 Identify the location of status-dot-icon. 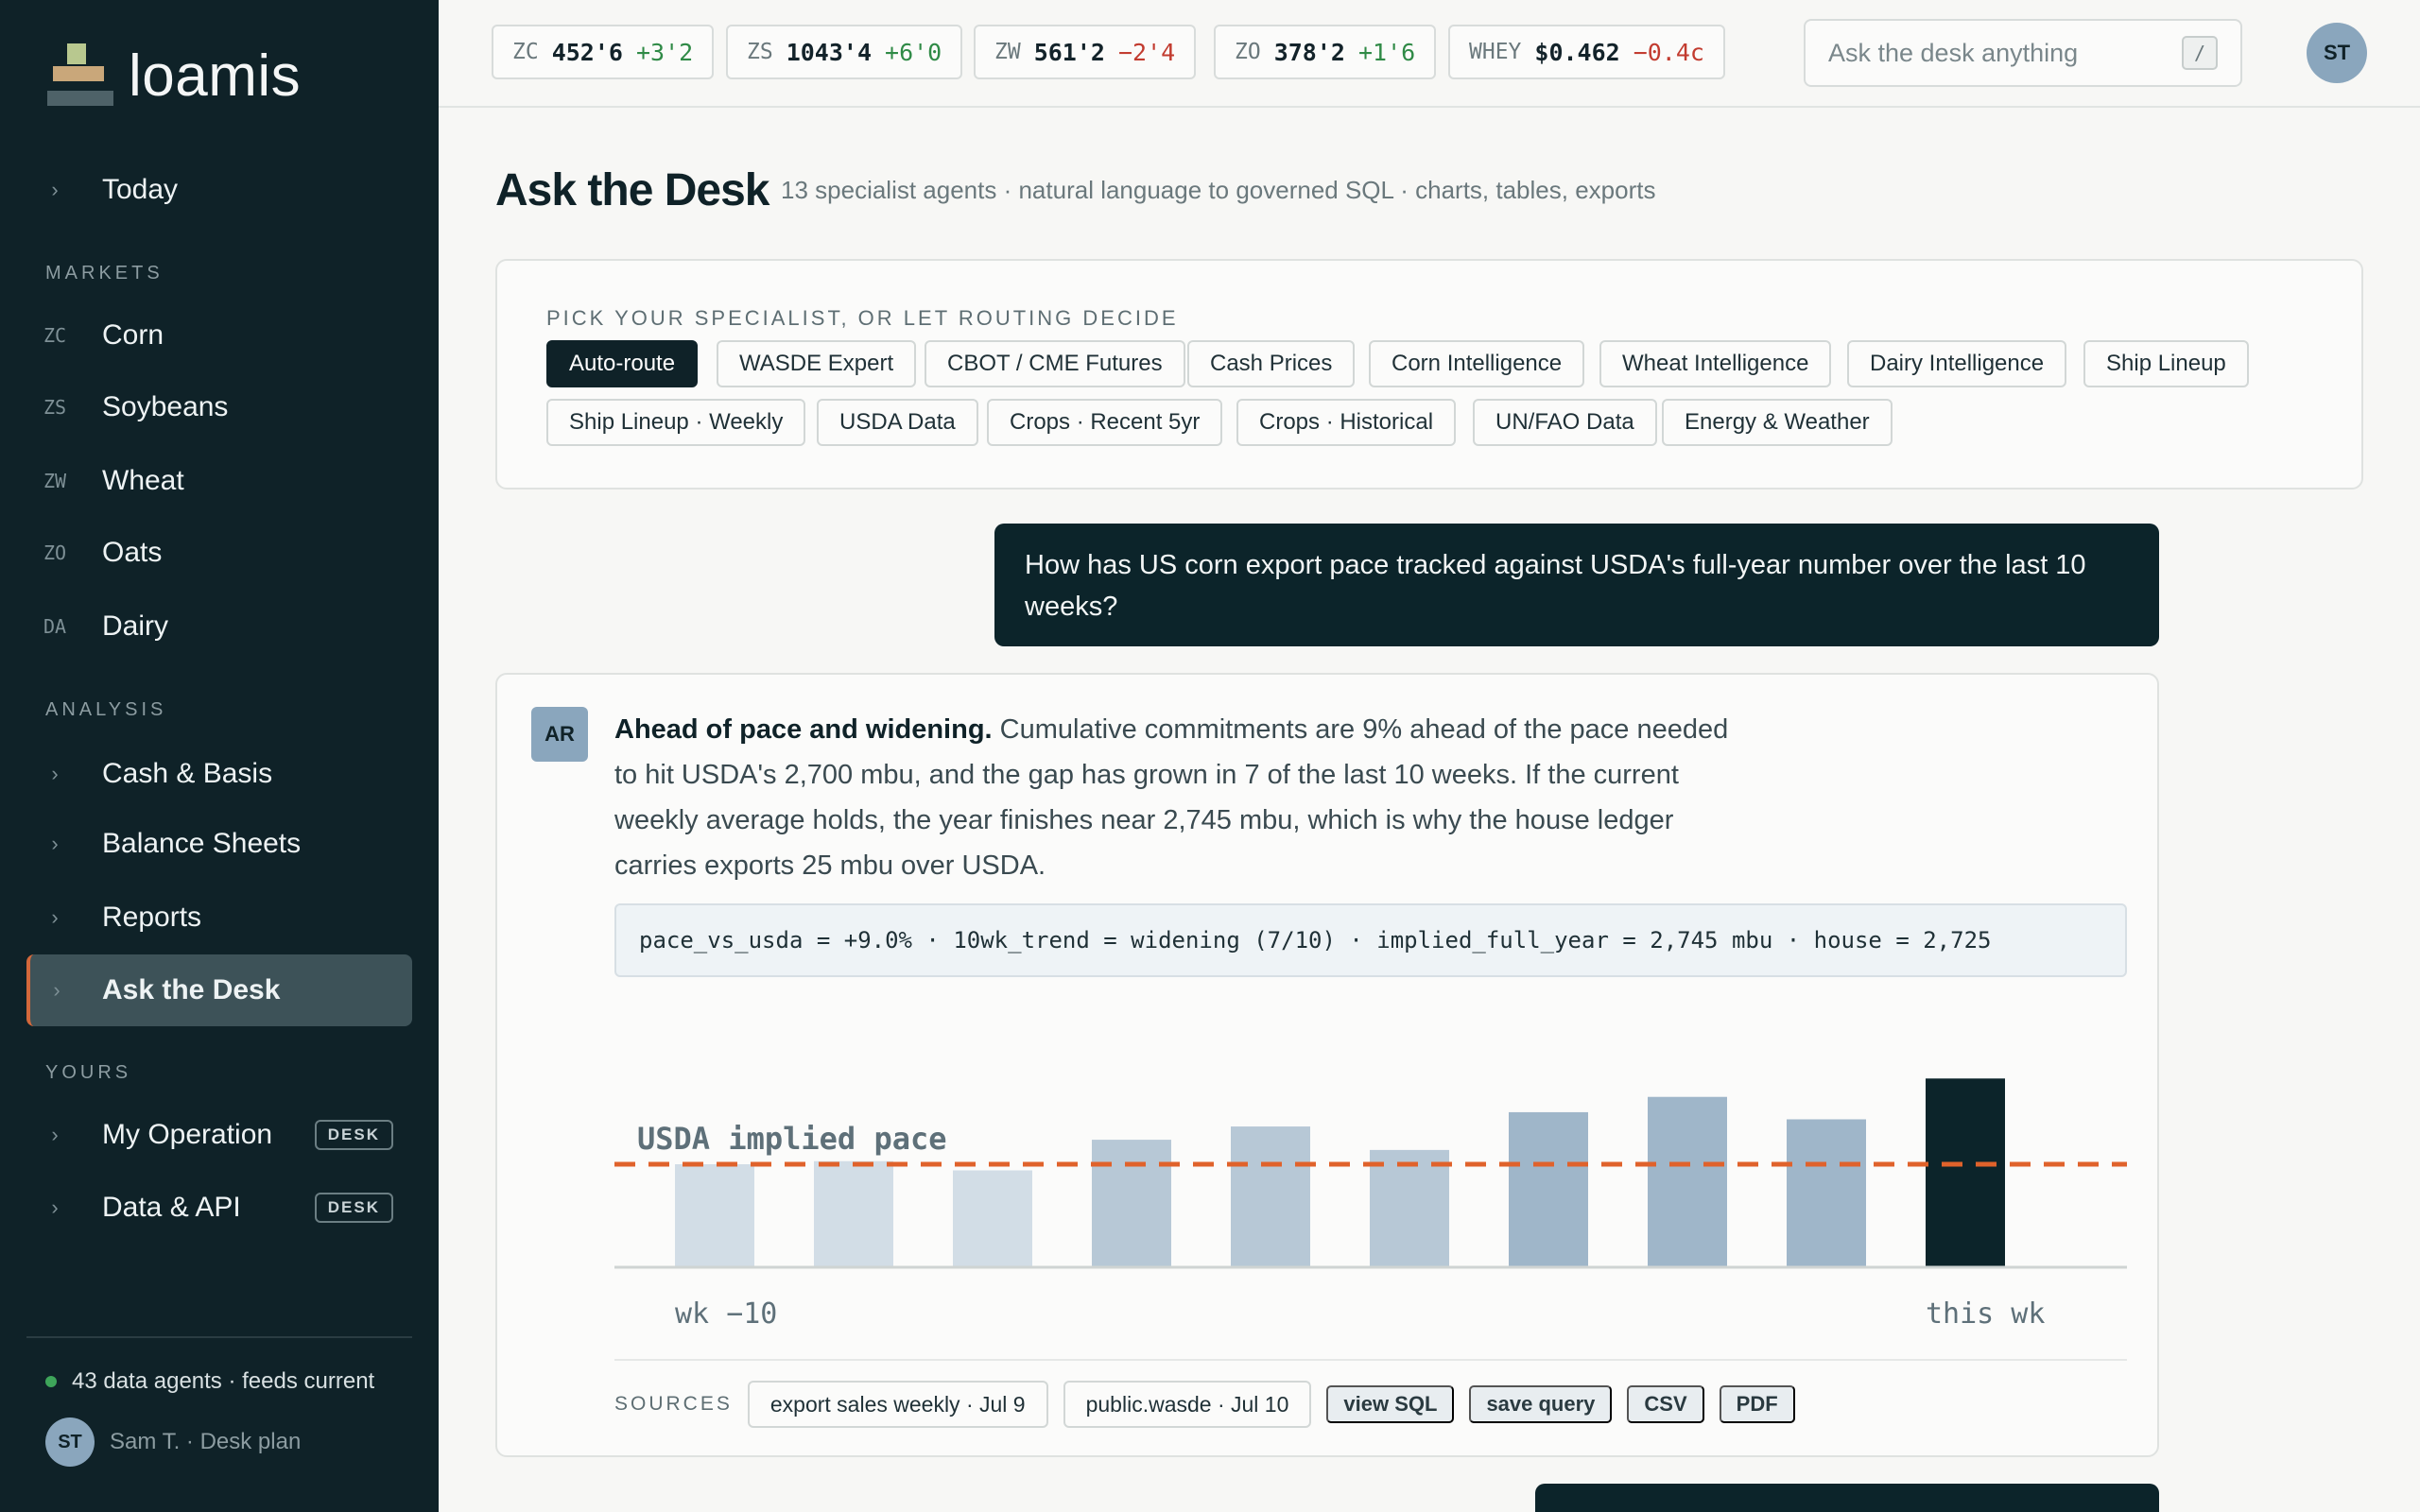
(51, 1381).